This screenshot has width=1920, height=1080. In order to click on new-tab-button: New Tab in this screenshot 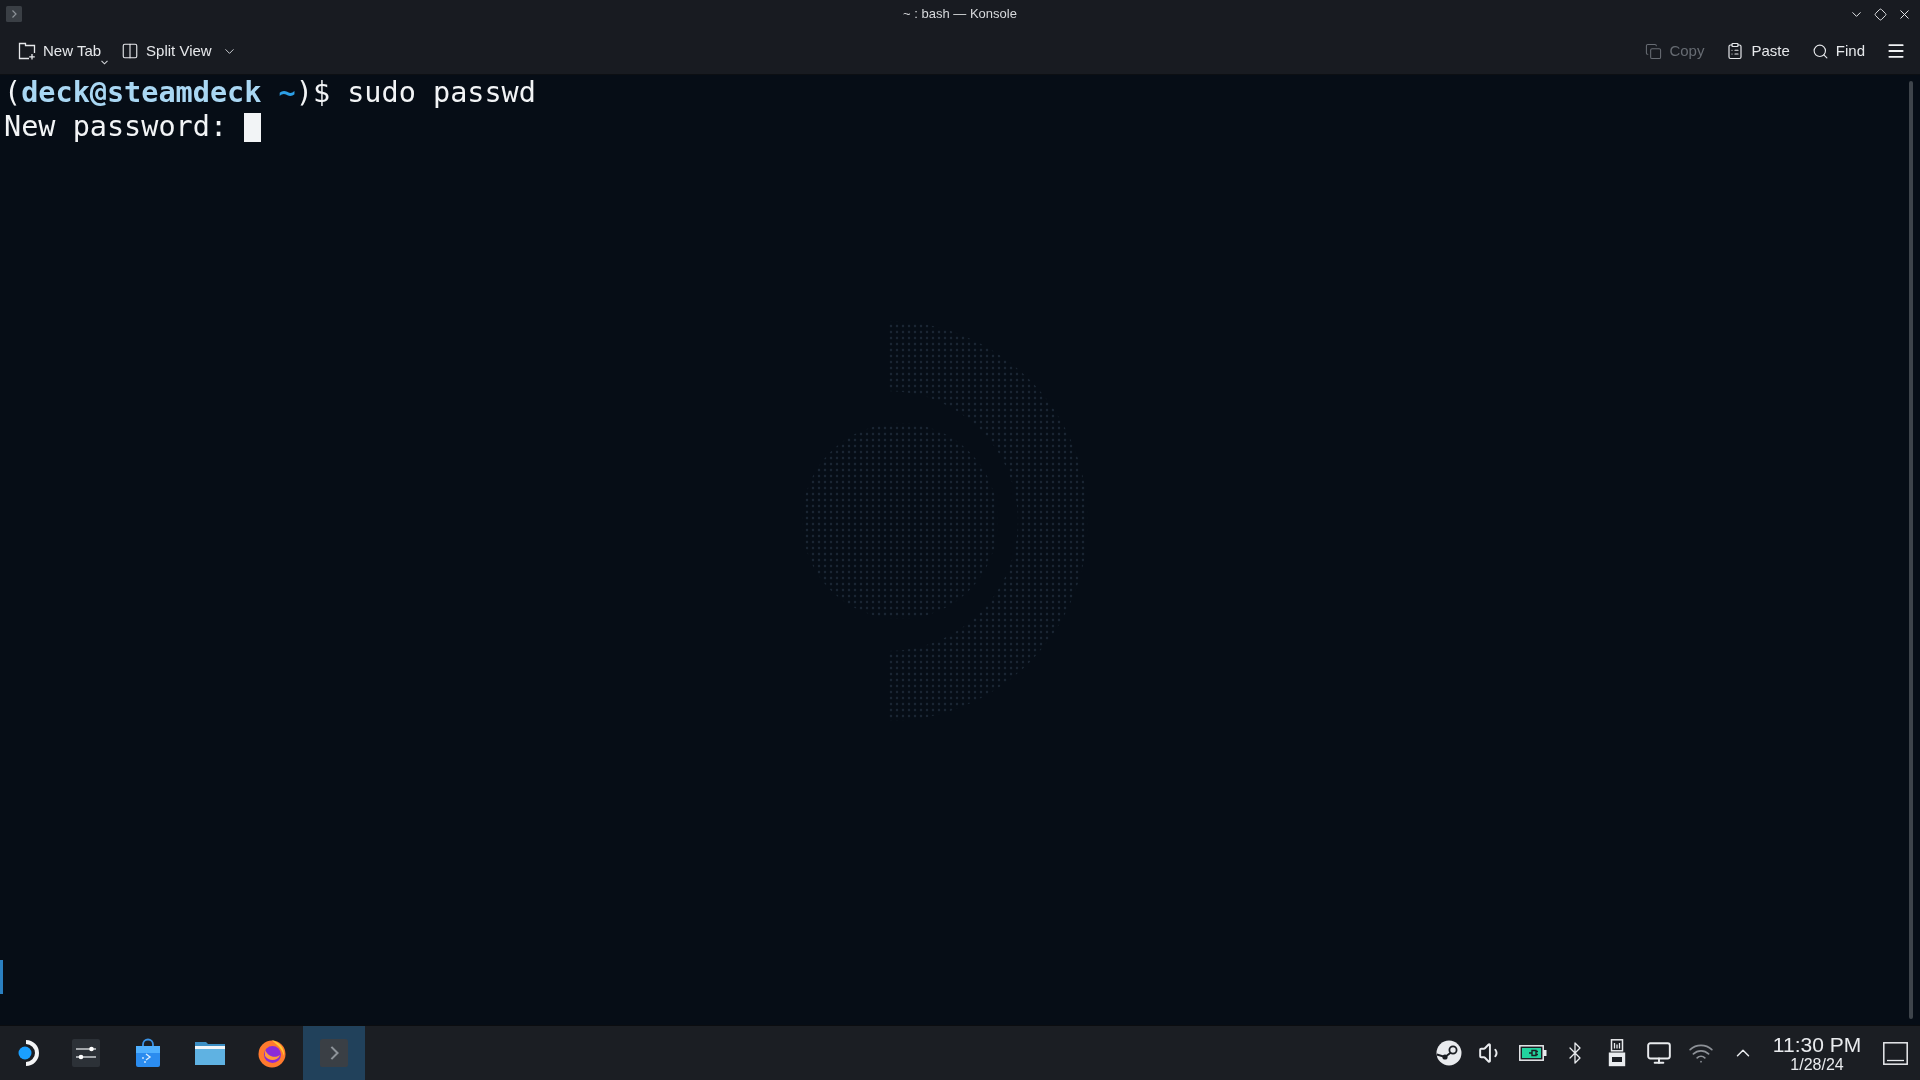, I will do `click(60, 51)`.